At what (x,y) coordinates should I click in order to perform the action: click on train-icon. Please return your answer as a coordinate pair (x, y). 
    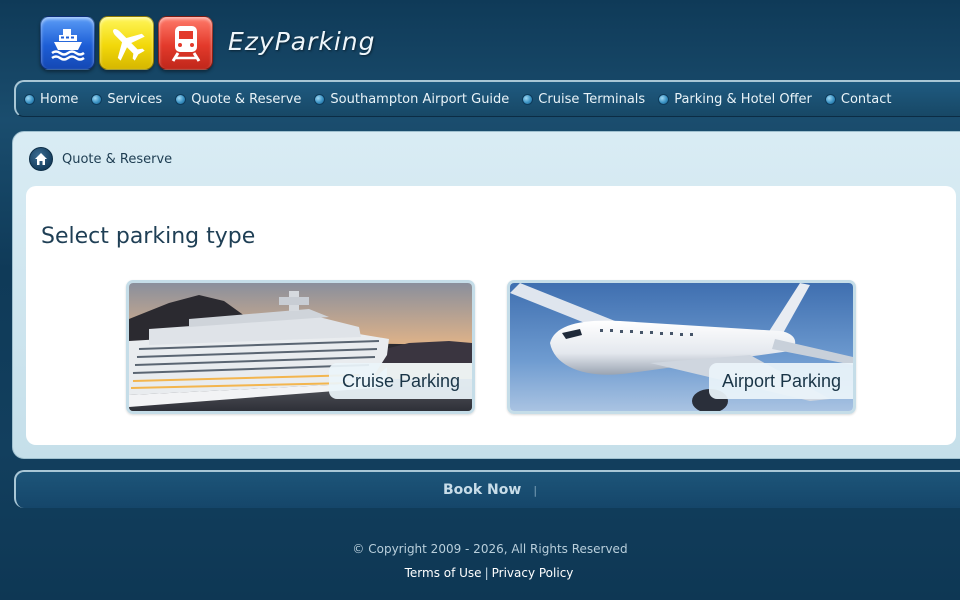
    Looking at the image, I should click on (185, 43).